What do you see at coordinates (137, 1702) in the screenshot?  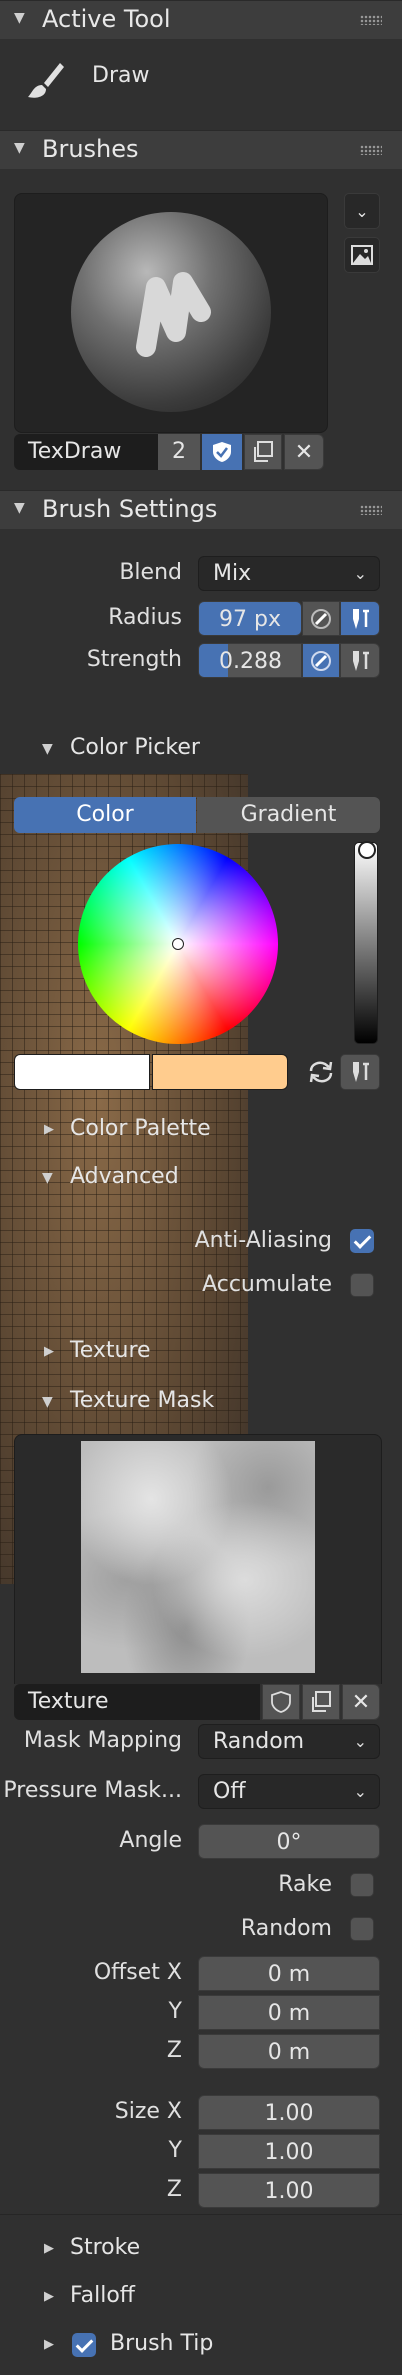 I see `texture-name-field: Texture` at bounding box center [137, 1702].